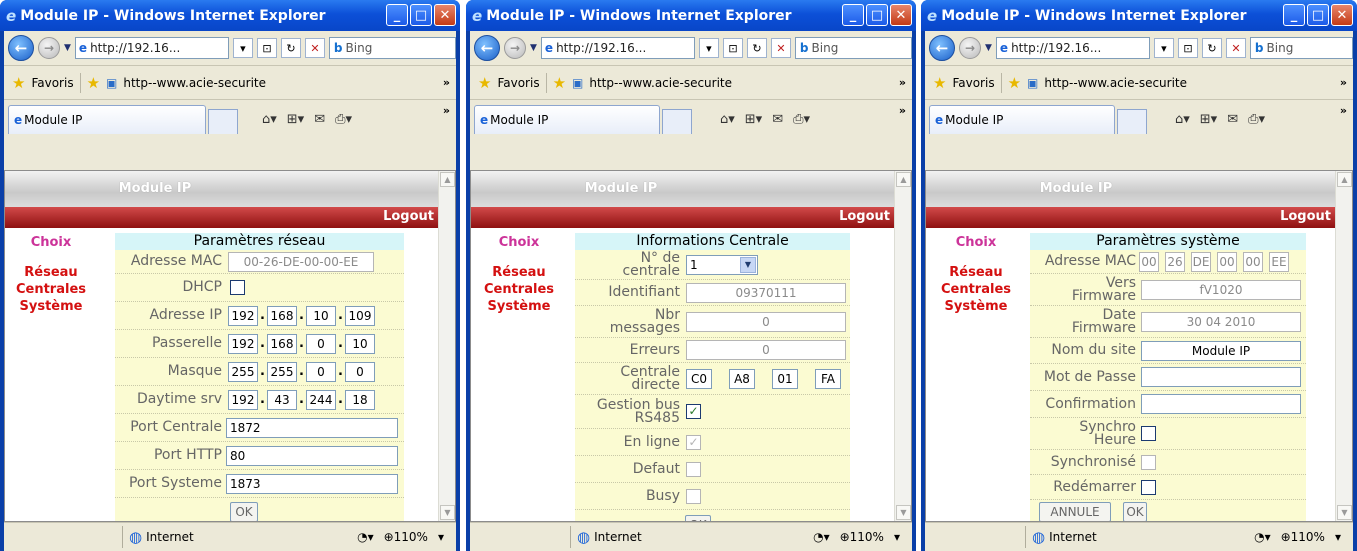 This screenshot has width=1357, height=551. Describe the element at coordinates (699, 378) in the screenshot. I see `direct-byte: C0` at that location.